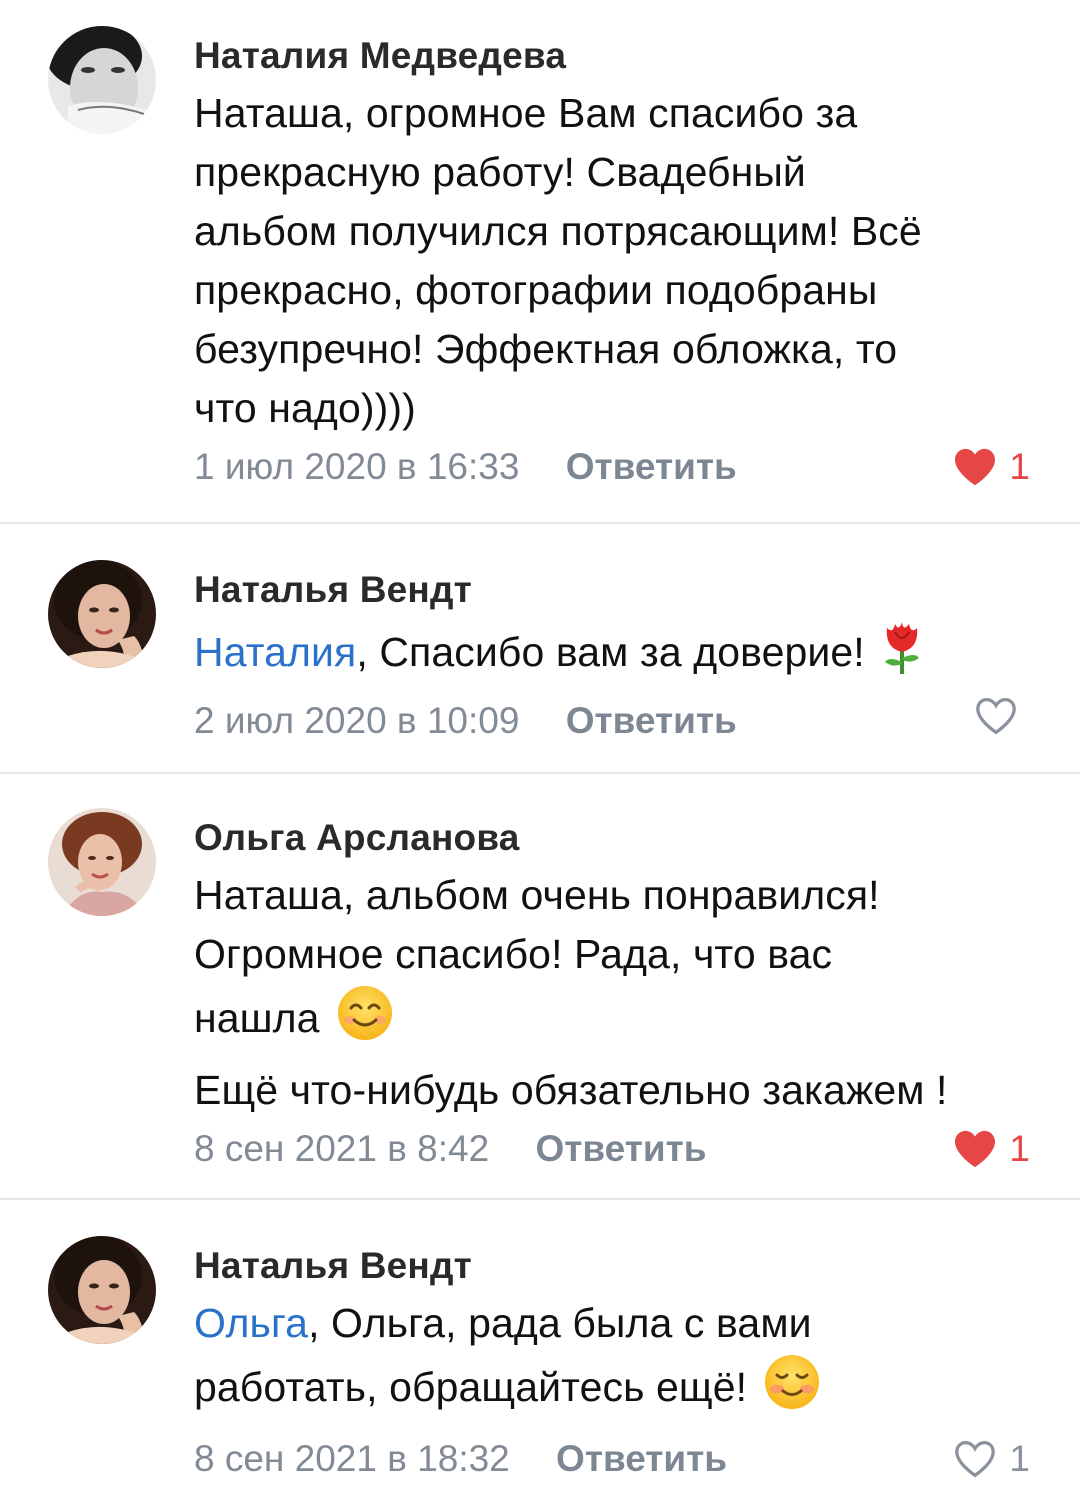  I want to click on comment-author: Наталия Медведева, so click(612, 56).